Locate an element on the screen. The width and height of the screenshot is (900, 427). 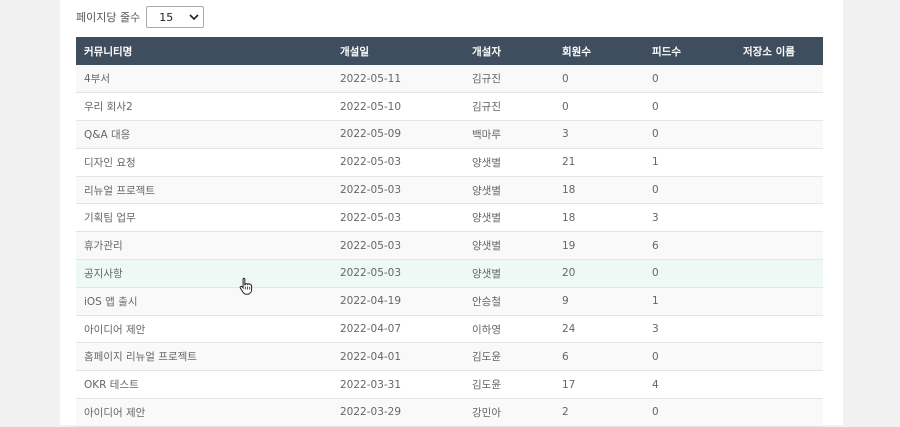
table-row: 휴가관리 2022-05-03 양샛별 19 6 is located at coordinates (449, 245).